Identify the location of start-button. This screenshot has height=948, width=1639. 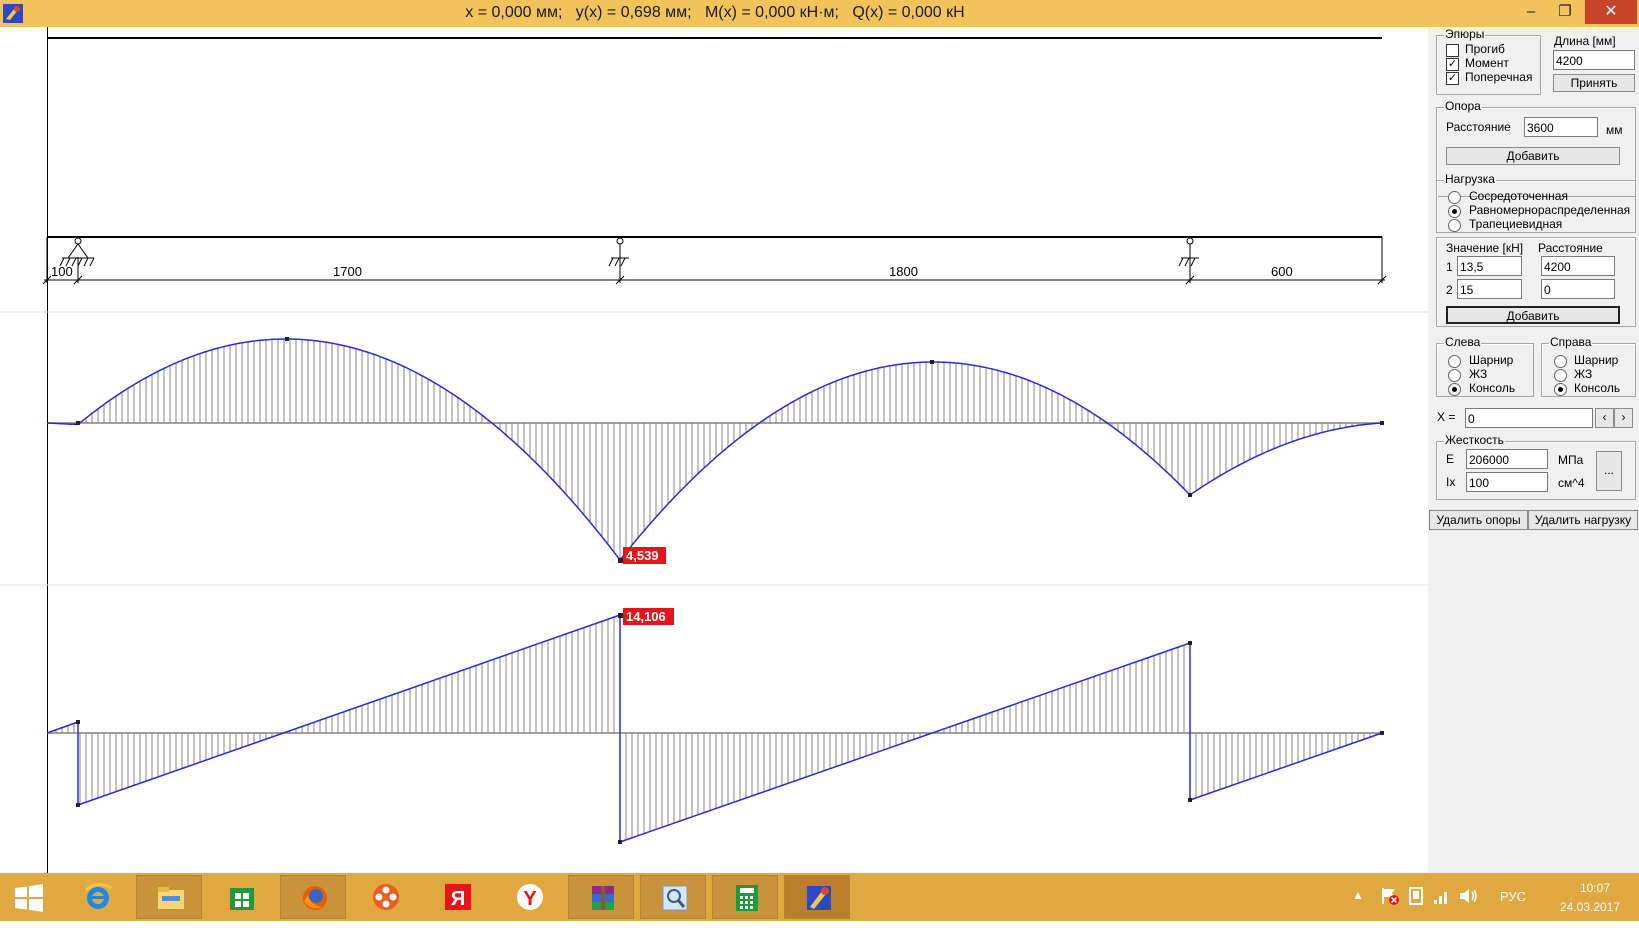
(30, 897).